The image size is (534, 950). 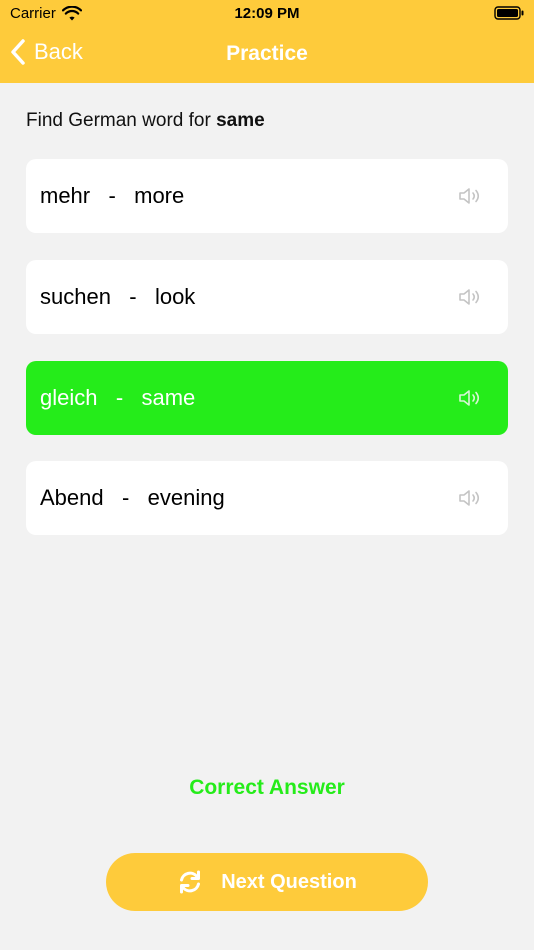 I want to click on page-title: Practice, so click(x=267, y=53).